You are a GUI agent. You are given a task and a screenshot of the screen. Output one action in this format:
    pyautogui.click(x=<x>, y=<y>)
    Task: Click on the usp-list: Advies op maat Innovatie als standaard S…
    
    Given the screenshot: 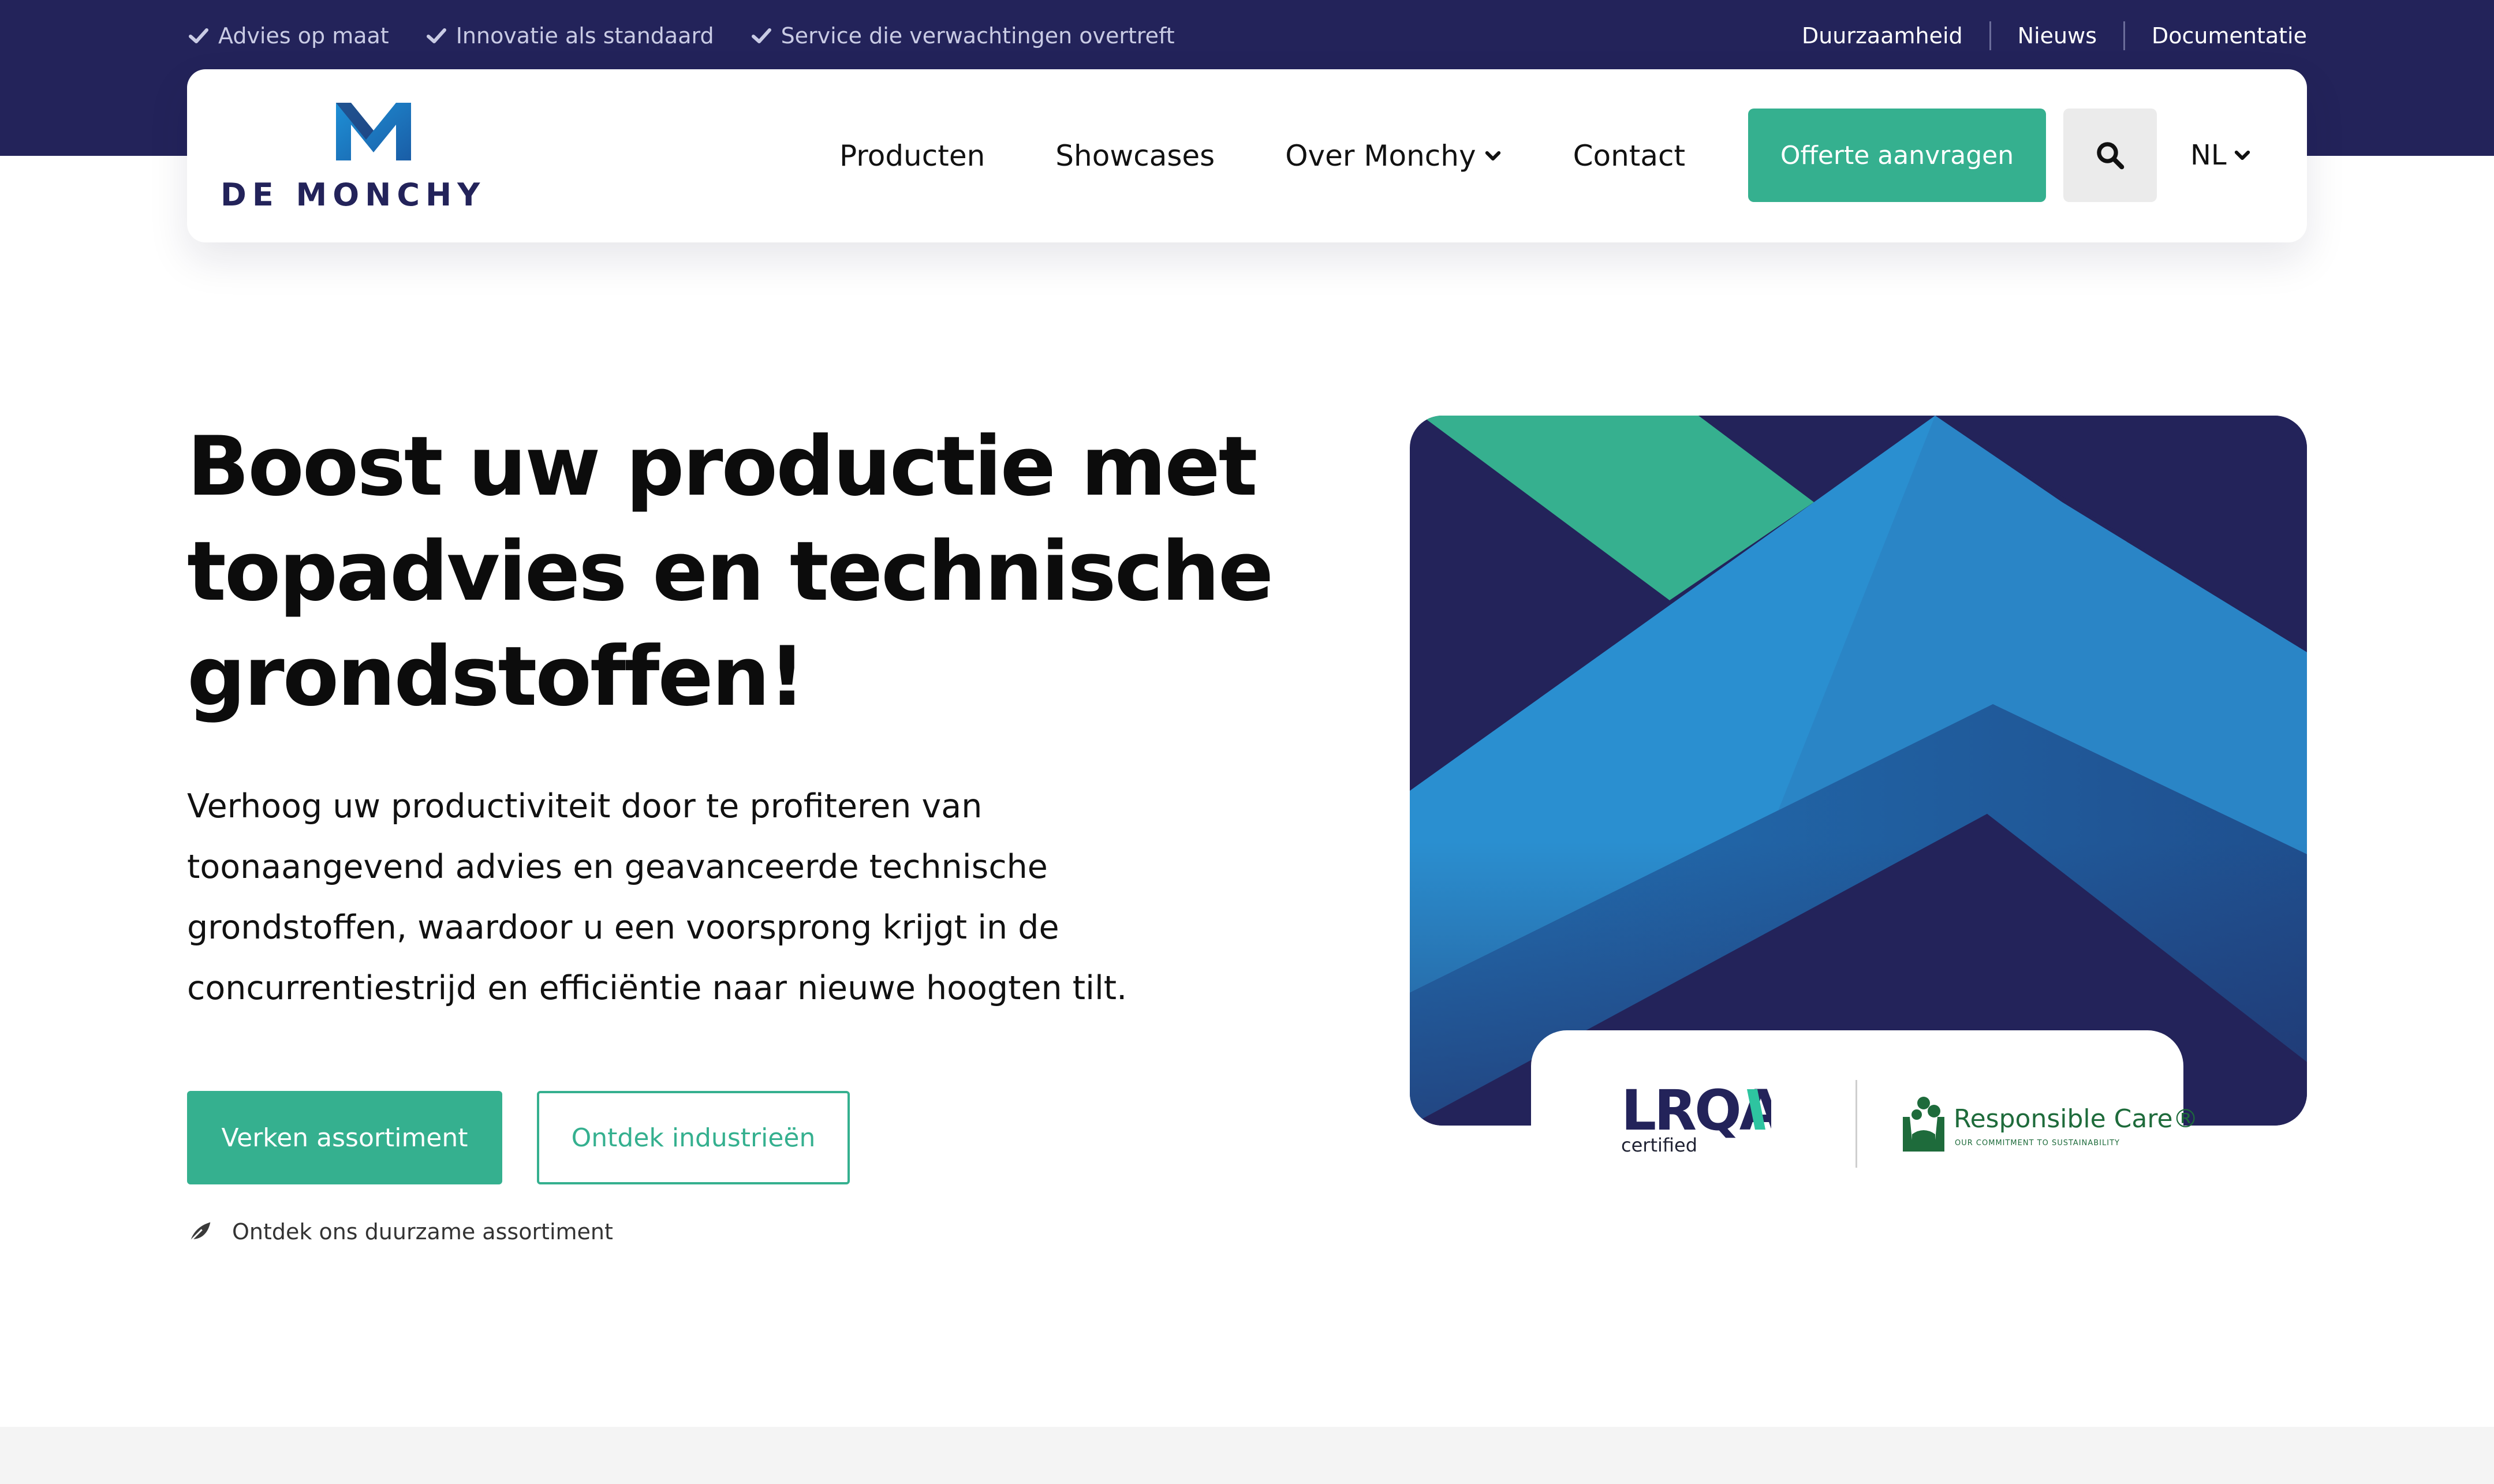 What is the action you would take?
    pyautogui.click(x=681, y=36)
    